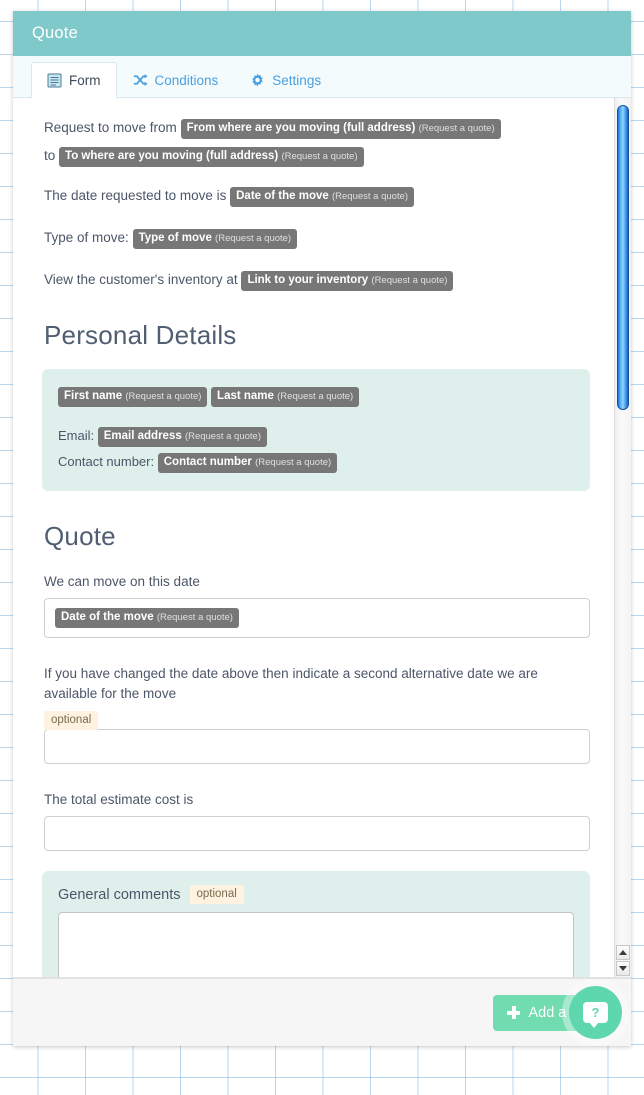 Image resolution: width=644 pixels, height=1095 pixels. I want to click on shuffle-icon, so click(140, 80).